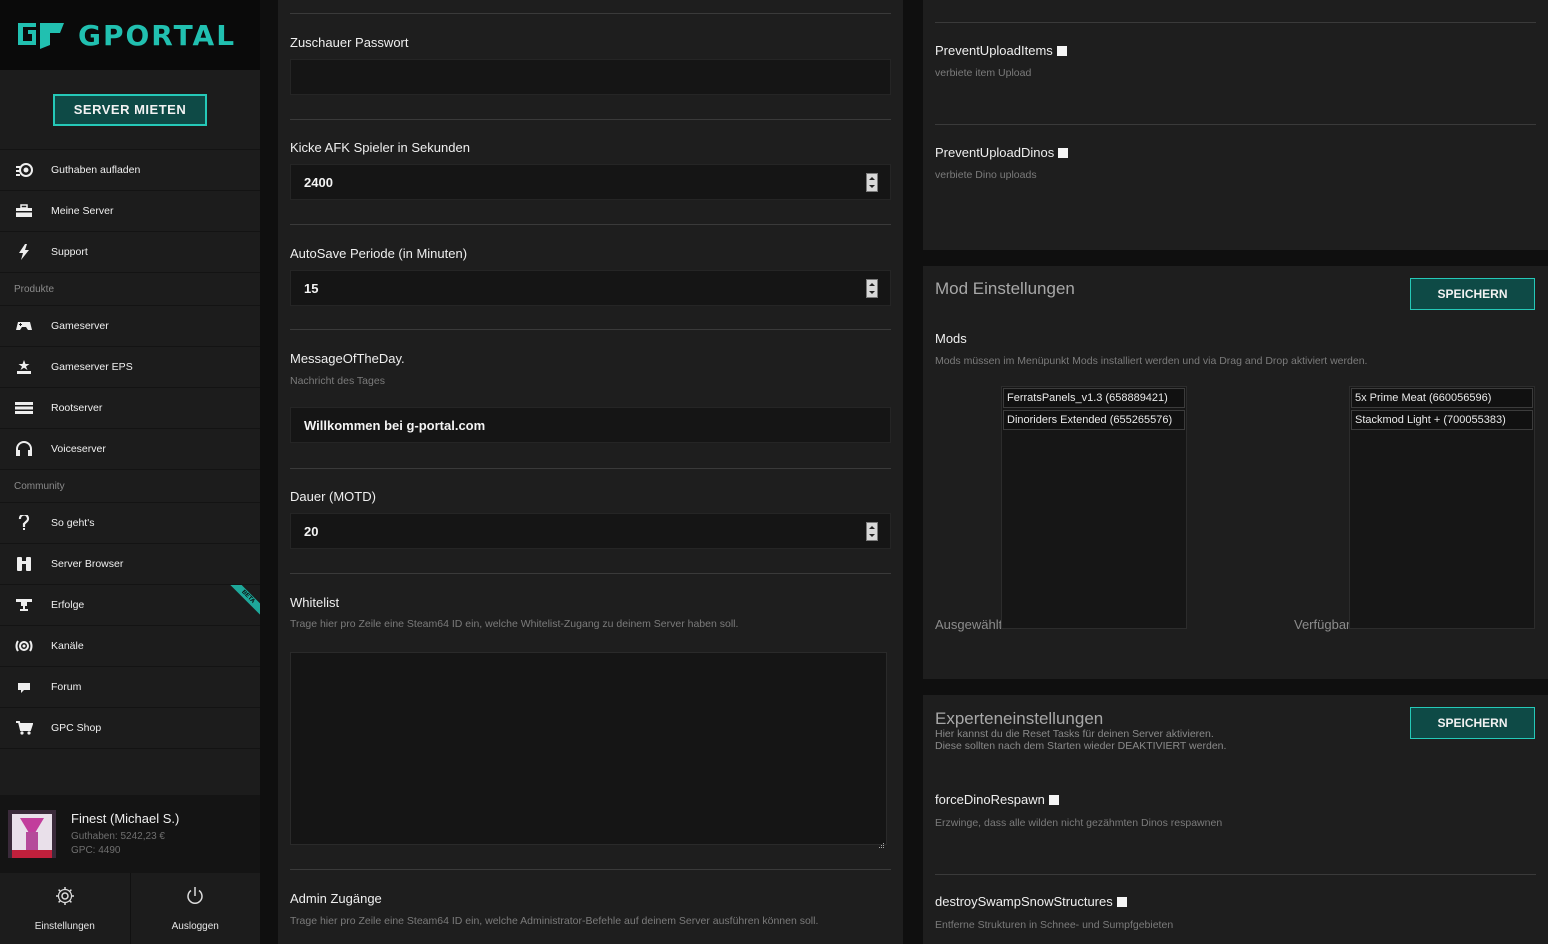  What do you see at coordinates (130, 449) in the screenshot?
I see `sidebar-item-voiceserver: Voiceserver` at bounding box center [130, 449].